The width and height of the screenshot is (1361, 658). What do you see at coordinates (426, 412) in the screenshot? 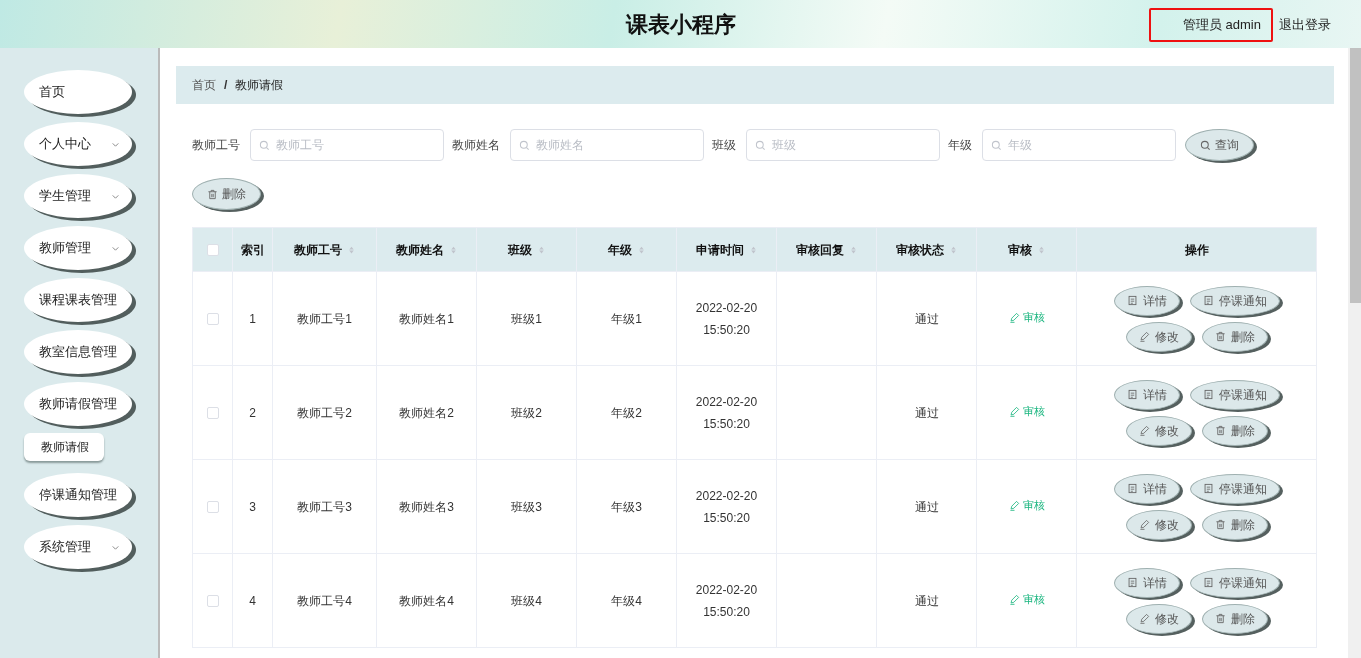
I see `table-cell: 教师姓名2` at bounding box center [426, 412].